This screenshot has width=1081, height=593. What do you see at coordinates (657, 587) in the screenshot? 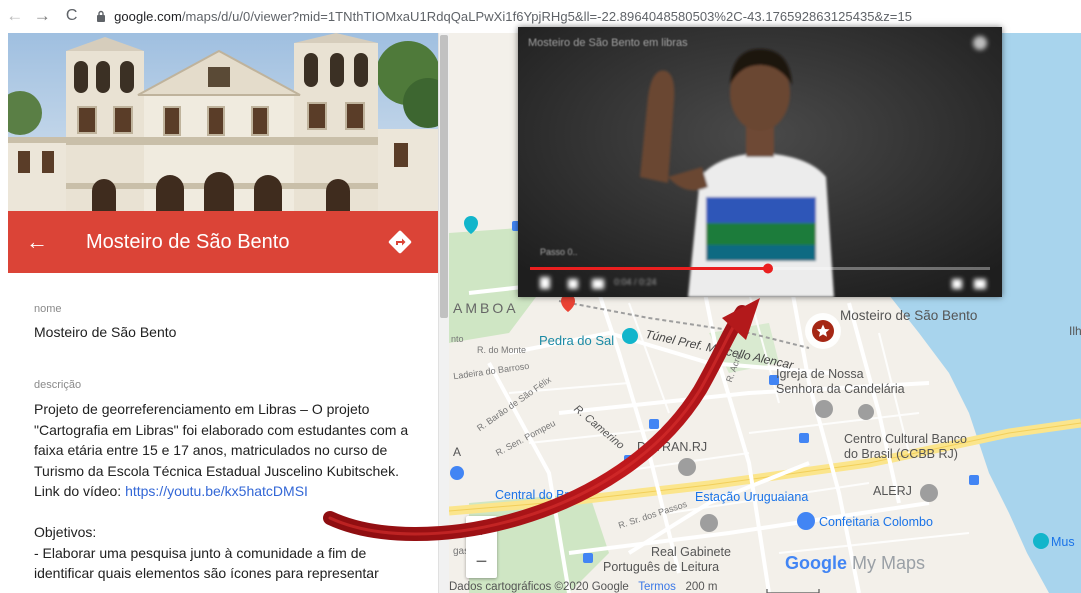
I see `terms-link: Termos` at bounding box center [657, 587].